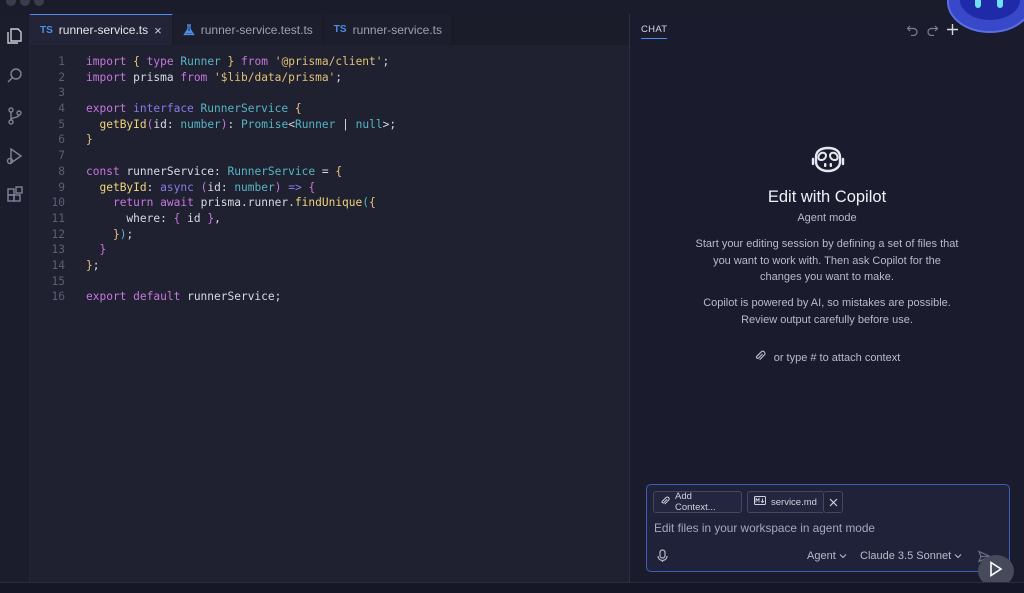 This screenshot has width=1024, height=593. What do you see at coordinates (256, 29) in the screenshot?
I see `tab-label: runner-service.test.ts` at bounding box center [256, 29].